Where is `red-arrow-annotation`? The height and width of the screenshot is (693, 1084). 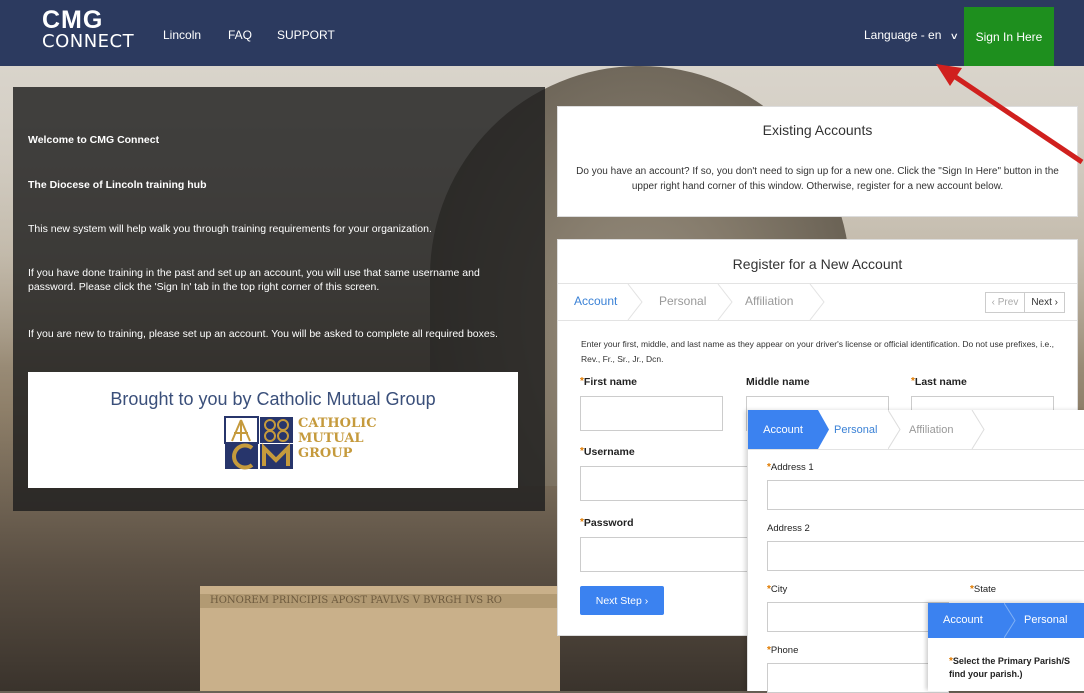 red-arrow-annotation is located at coordinates (1010, 114).